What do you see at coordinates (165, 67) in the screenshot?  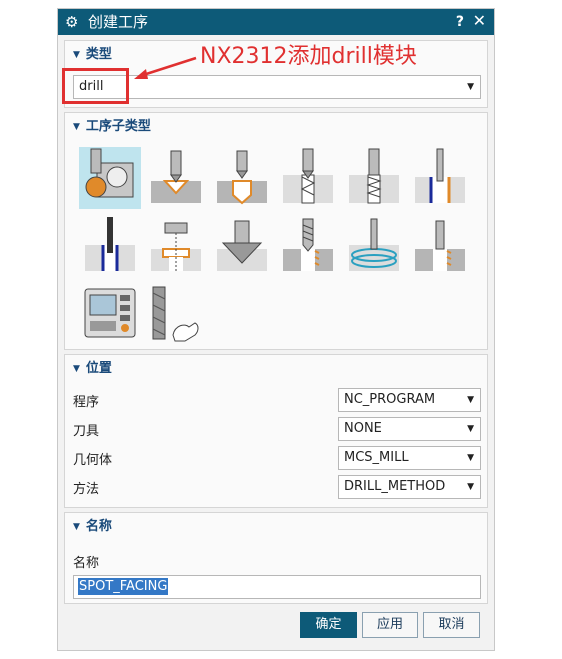 I see `annotation-arrow-icon` at bounding box center [165, 67].